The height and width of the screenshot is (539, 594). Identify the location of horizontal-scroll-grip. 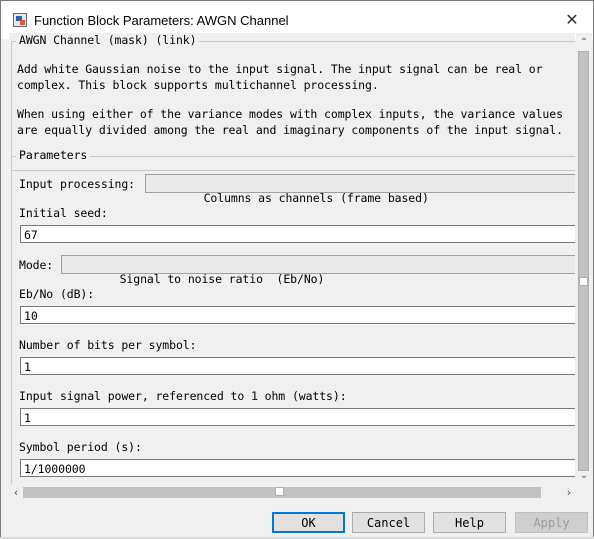
(279, 491).